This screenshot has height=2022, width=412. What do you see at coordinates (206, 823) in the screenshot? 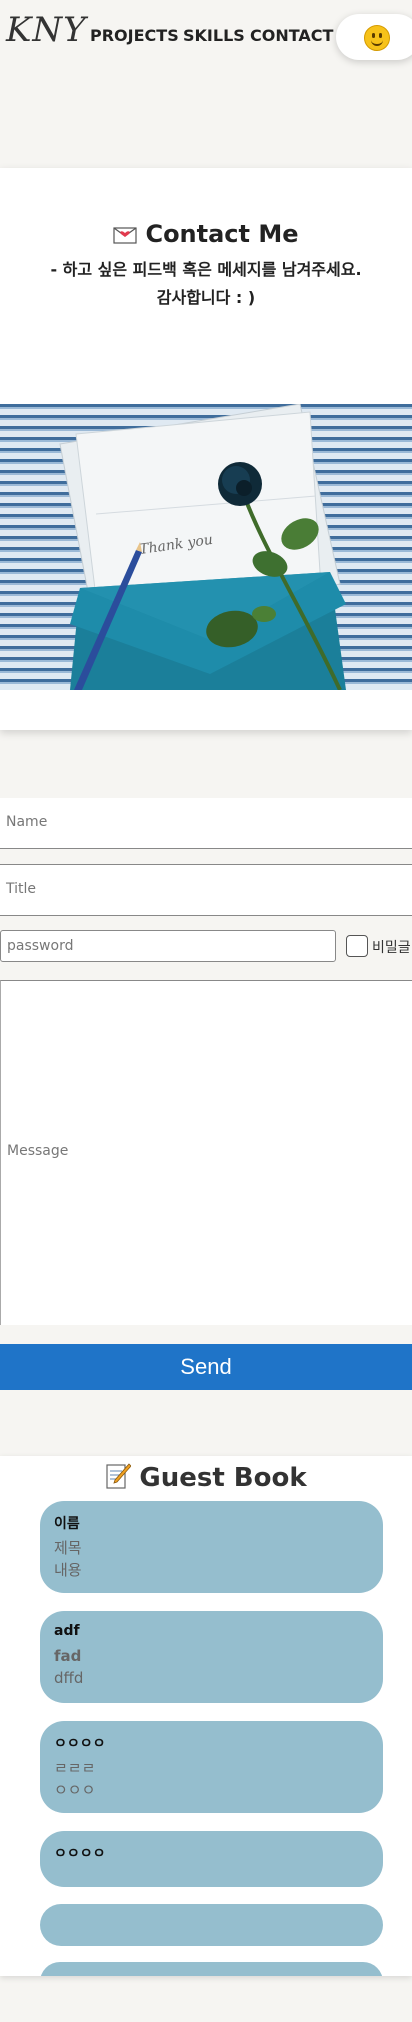
I see `name-input: Name` at bounding box center [206, 823].